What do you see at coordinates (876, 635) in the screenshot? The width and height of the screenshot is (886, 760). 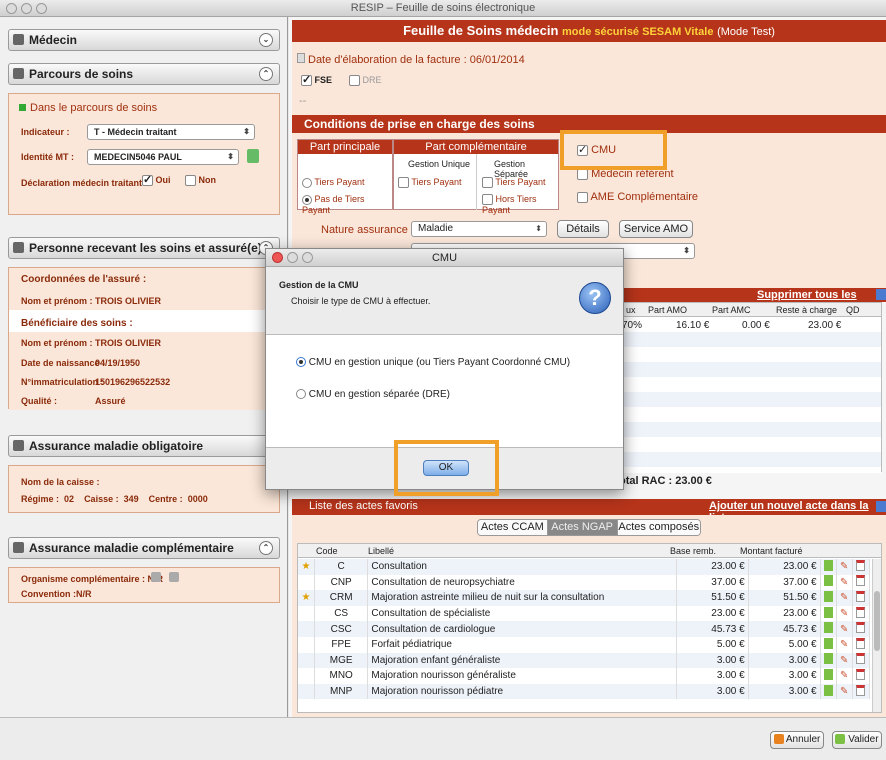 I see `scrollbar` at bounding box center [876, 635].